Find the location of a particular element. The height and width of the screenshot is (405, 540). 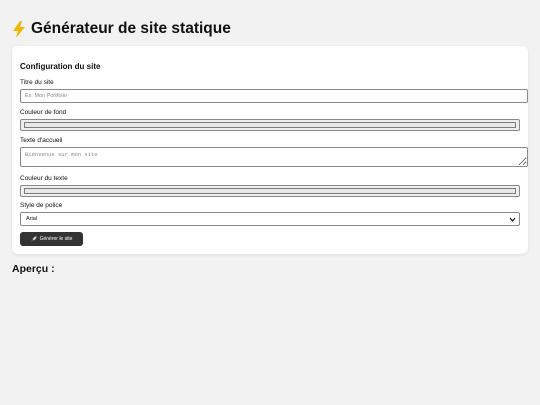

welcome-text-label: Texte d'accueil is located at coordinates (41, 140).